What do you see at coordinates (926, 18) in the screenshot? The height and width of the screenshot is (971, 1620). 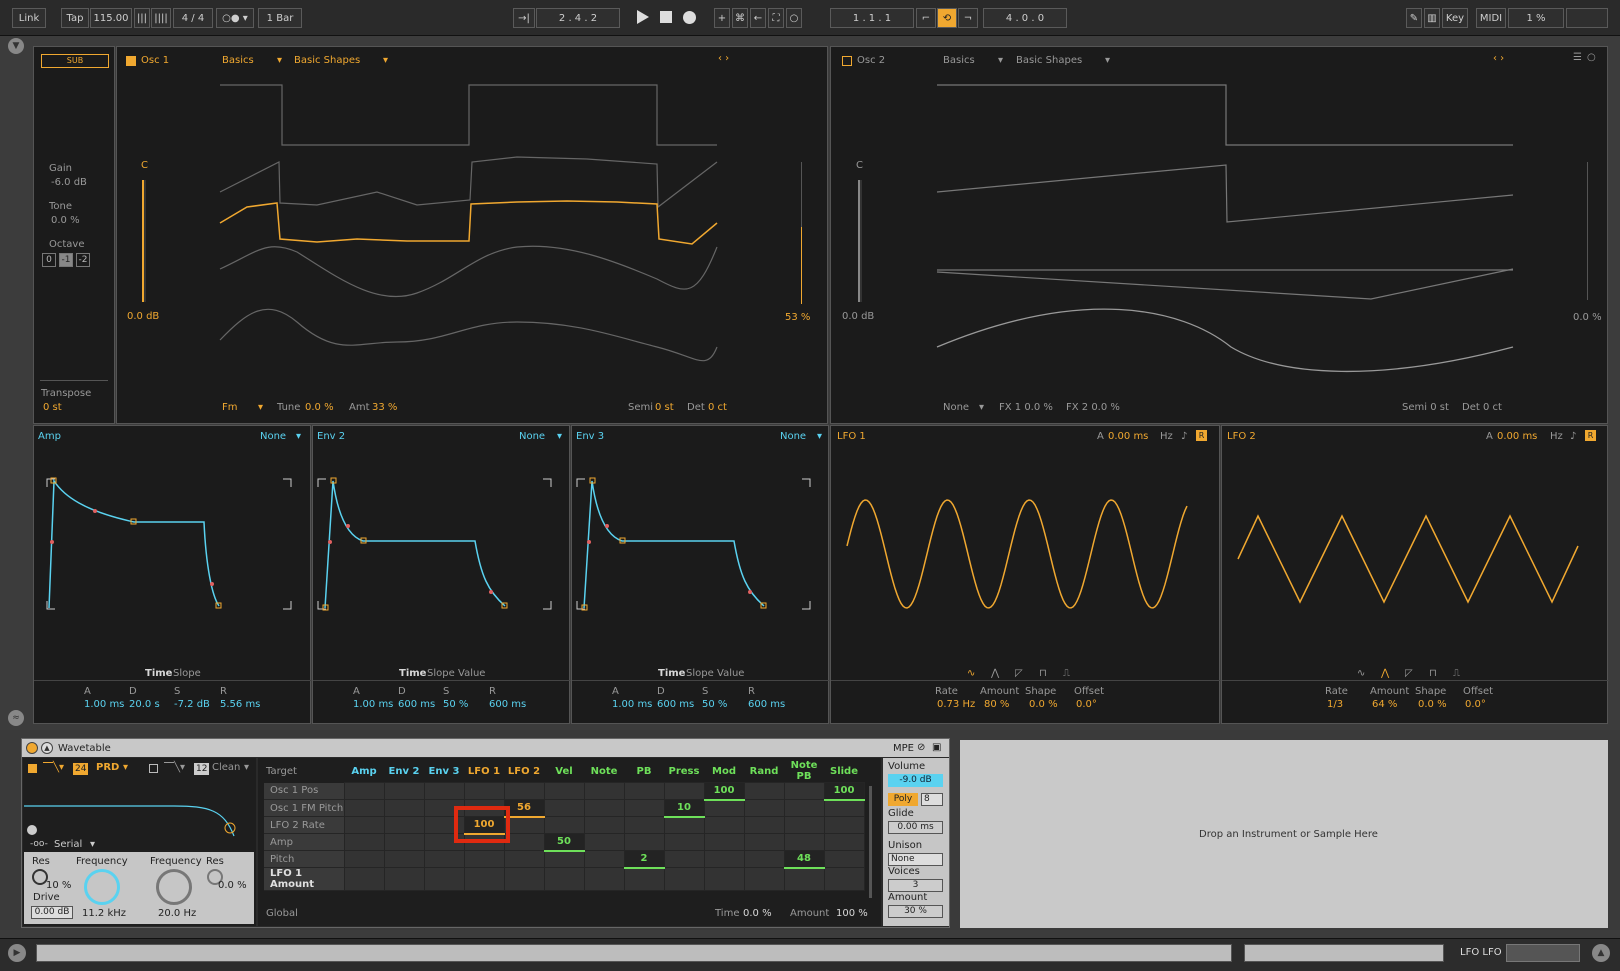 I see `punch-in-icon: ⌐` at bounding box center [926, 18].